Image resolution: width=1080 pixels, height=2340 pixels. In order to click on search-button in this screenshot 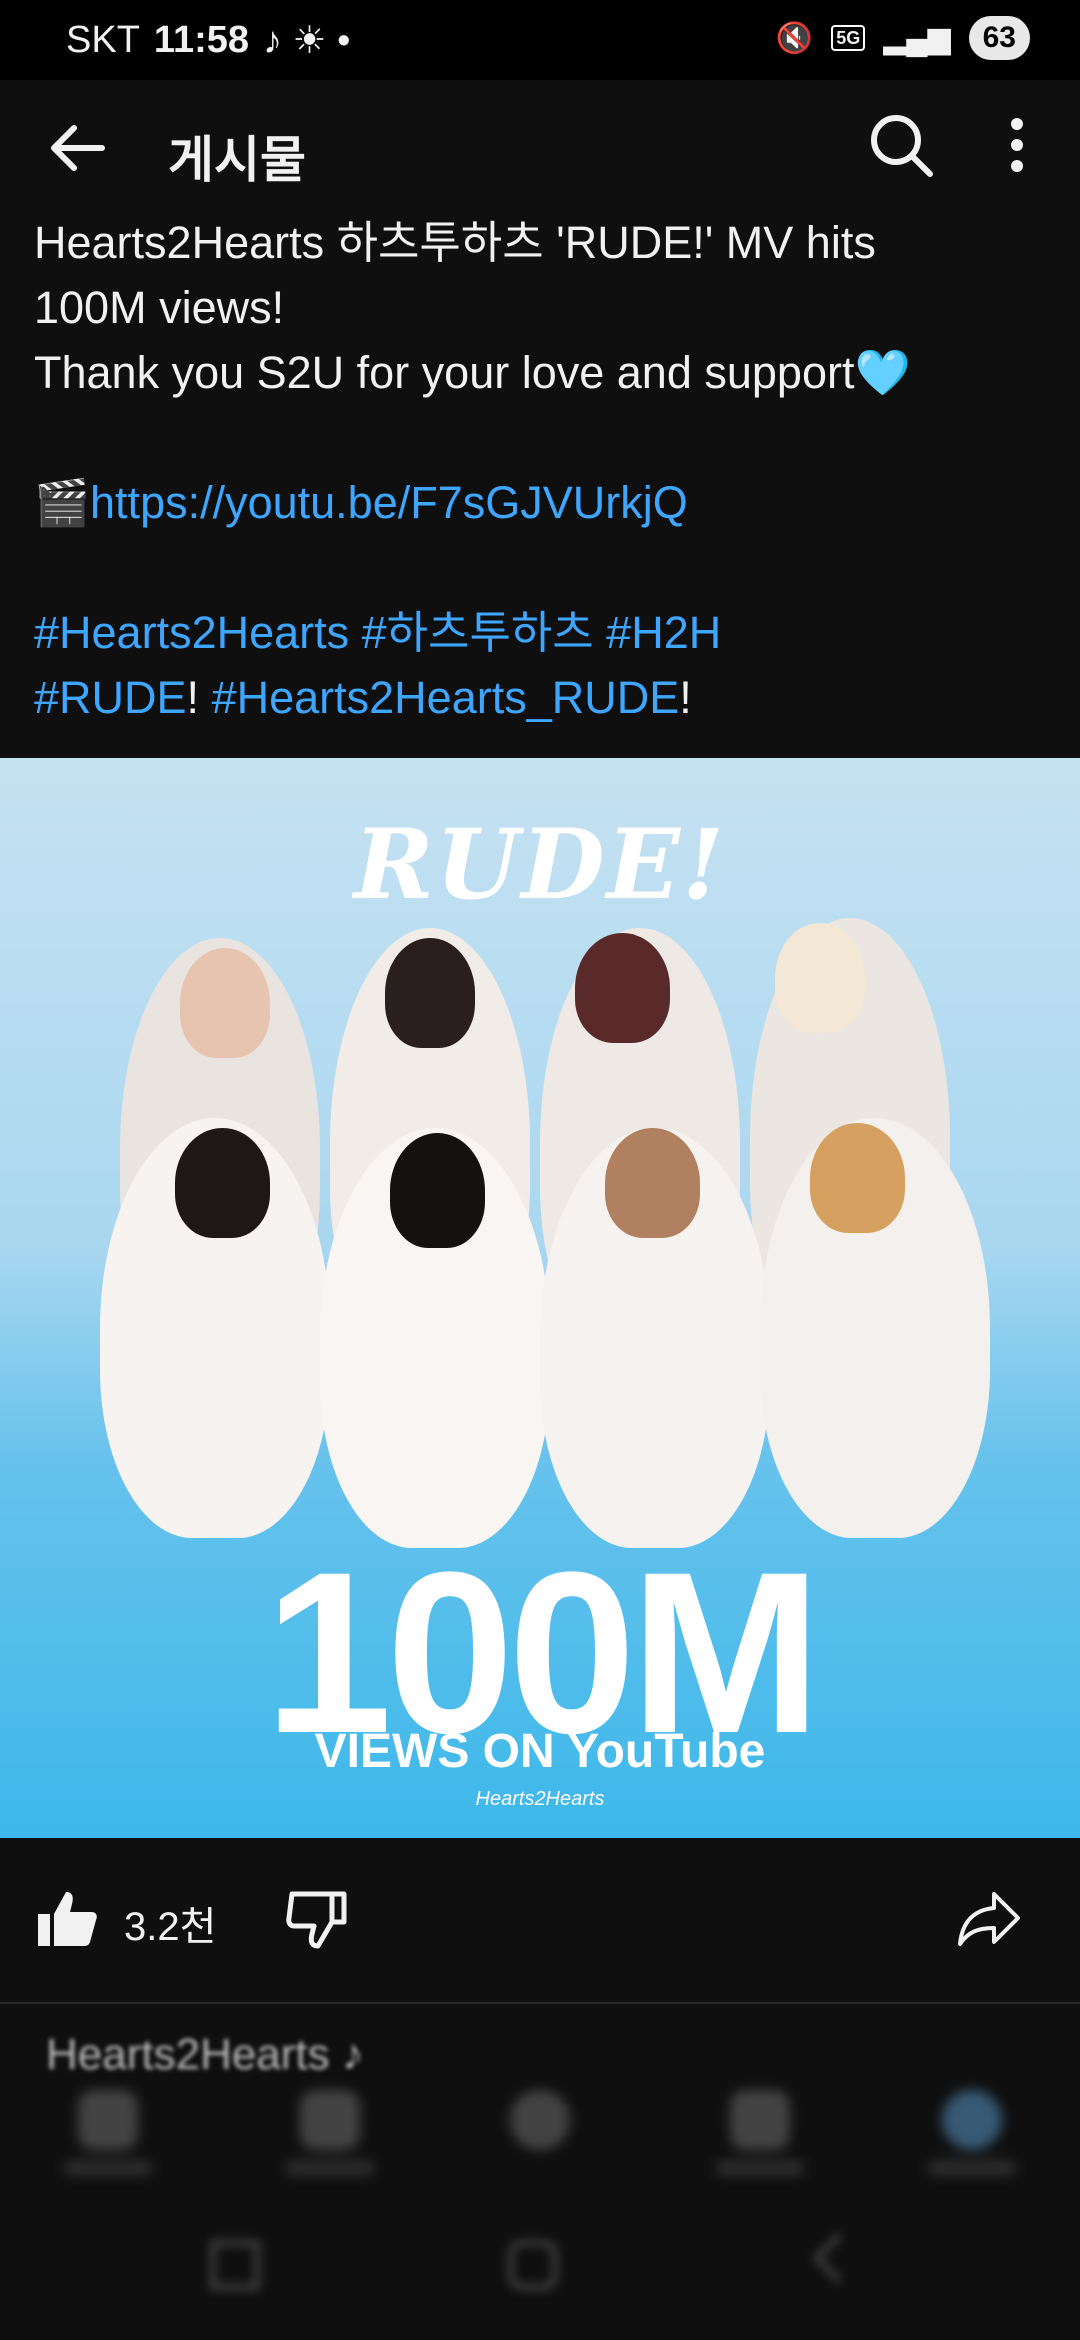, I will do `click(901, 145)`.